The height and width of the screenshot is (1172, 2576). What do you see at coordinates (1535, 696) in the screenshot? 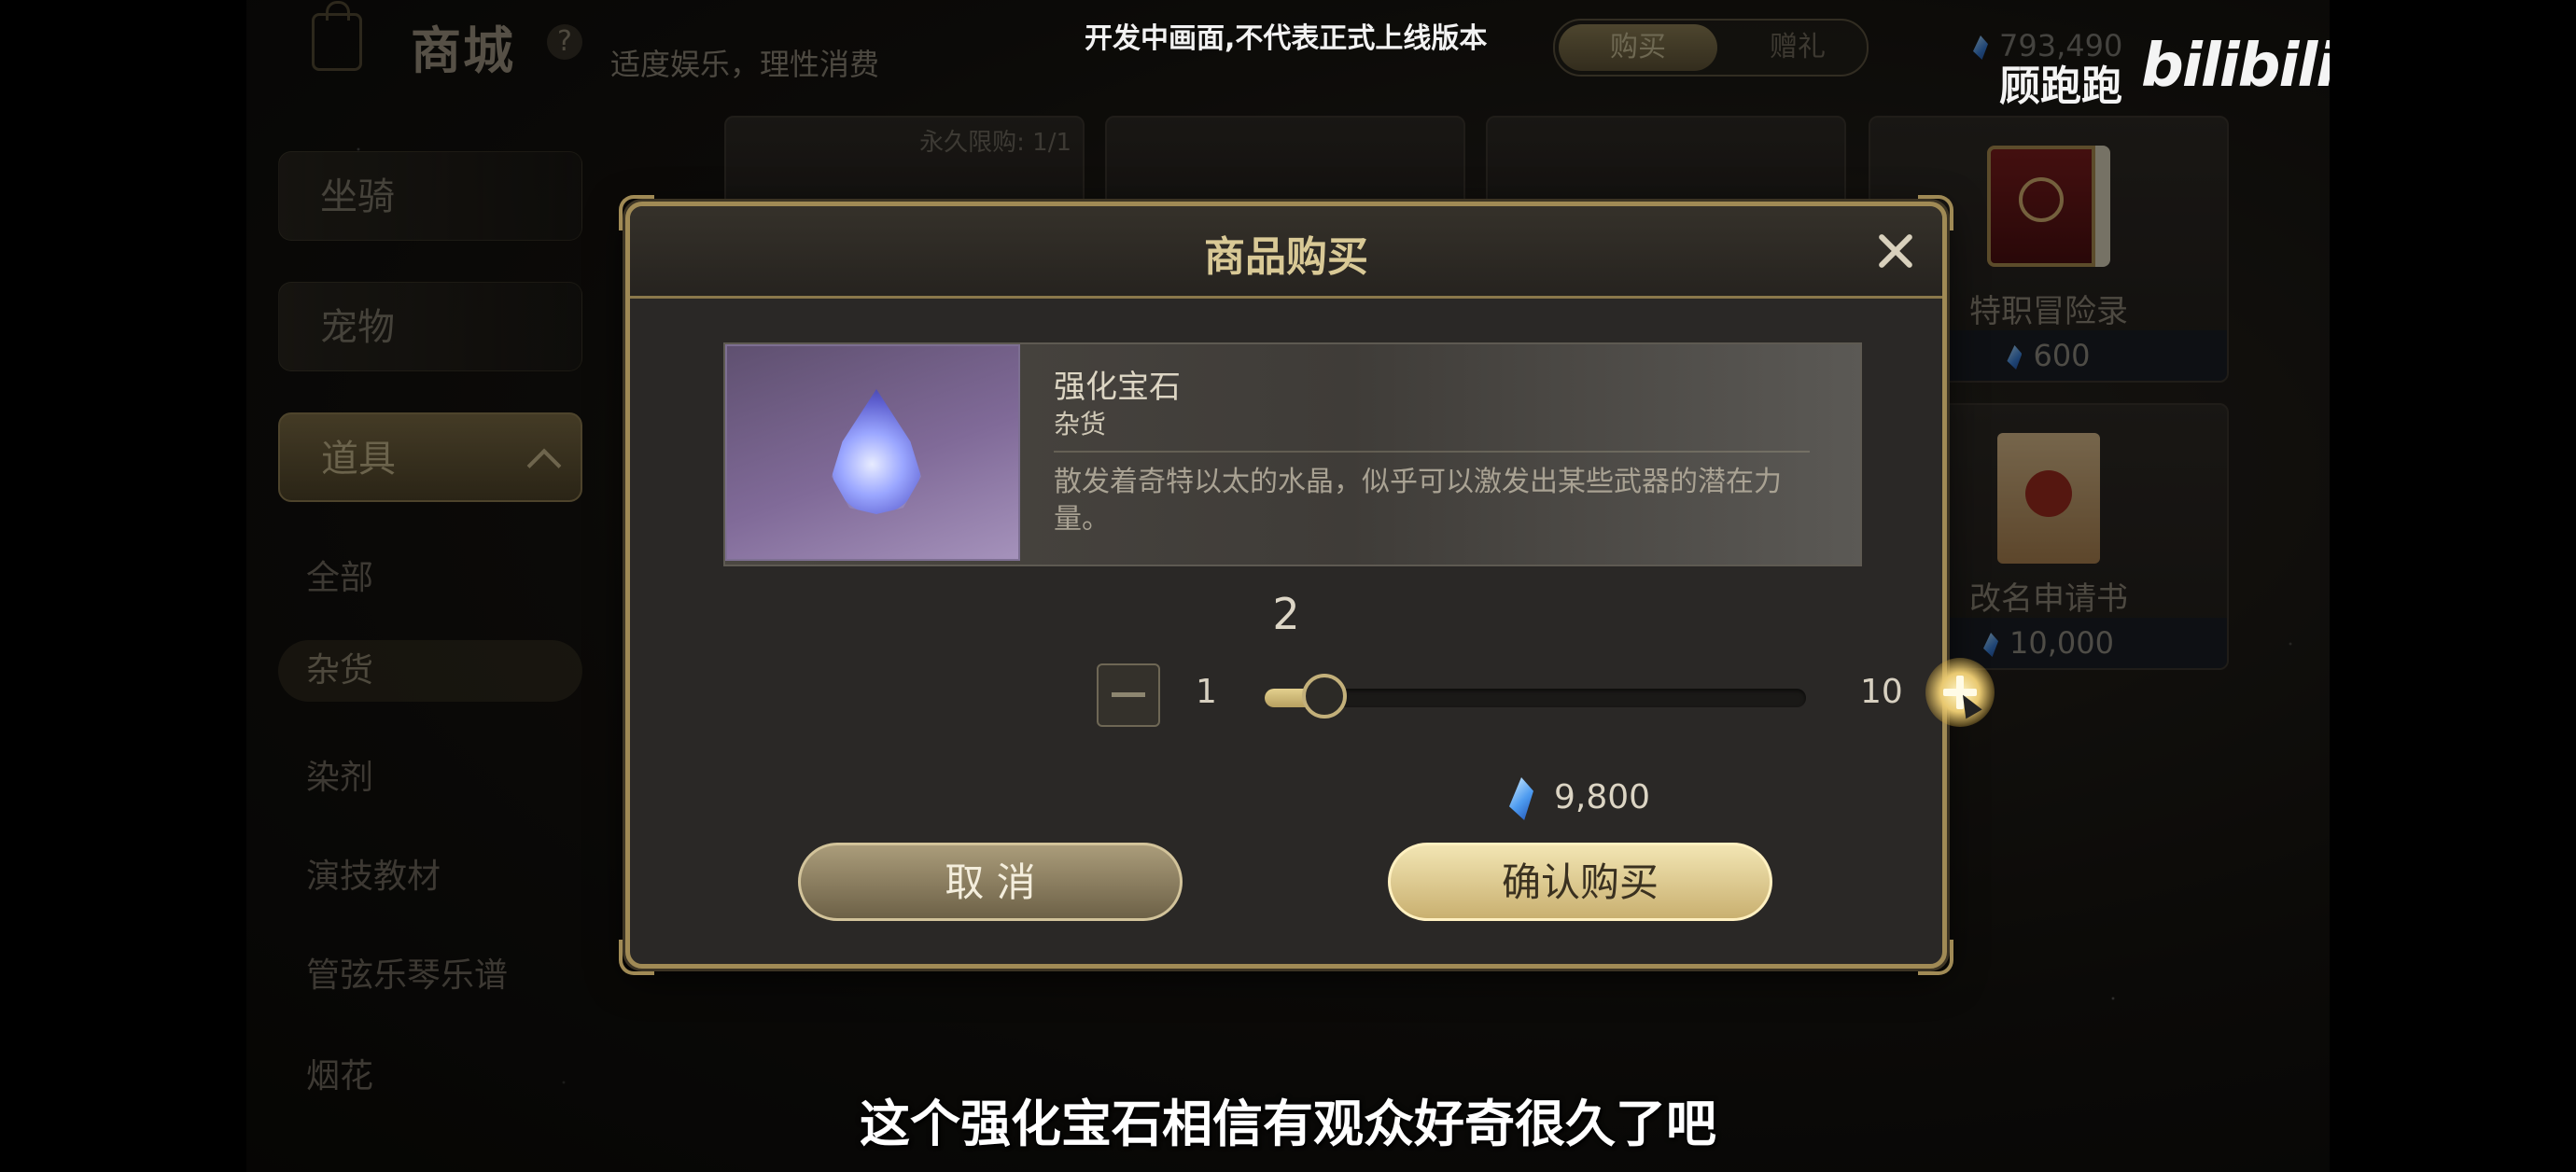
I see `quantity-slider` at bounding box center [1535, 696].